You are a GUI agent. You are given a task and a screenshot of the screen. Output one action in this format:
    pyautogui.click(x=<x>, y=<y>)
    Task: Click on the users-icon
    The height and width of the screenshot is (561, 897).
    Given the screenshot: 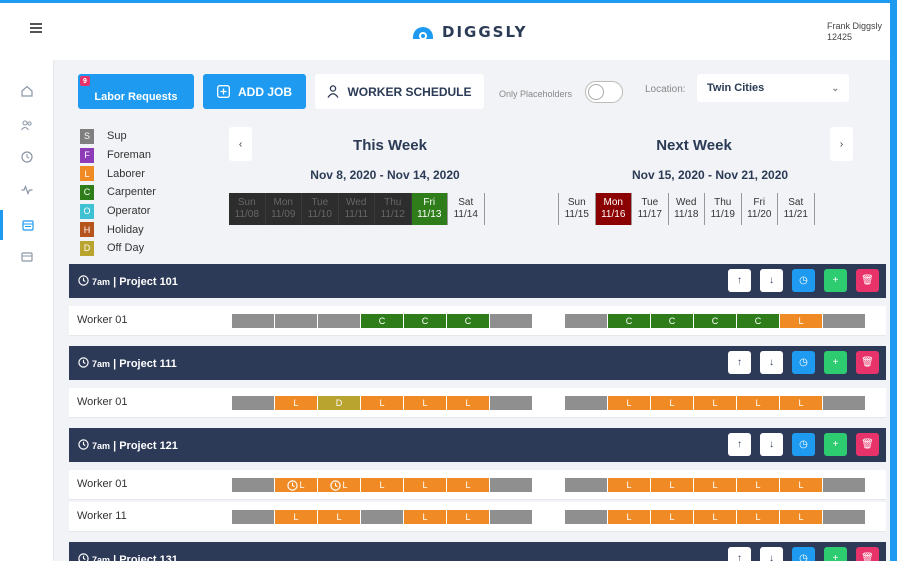 What is the action you would take?
    pyautogui.click(x=26, y=125)
    